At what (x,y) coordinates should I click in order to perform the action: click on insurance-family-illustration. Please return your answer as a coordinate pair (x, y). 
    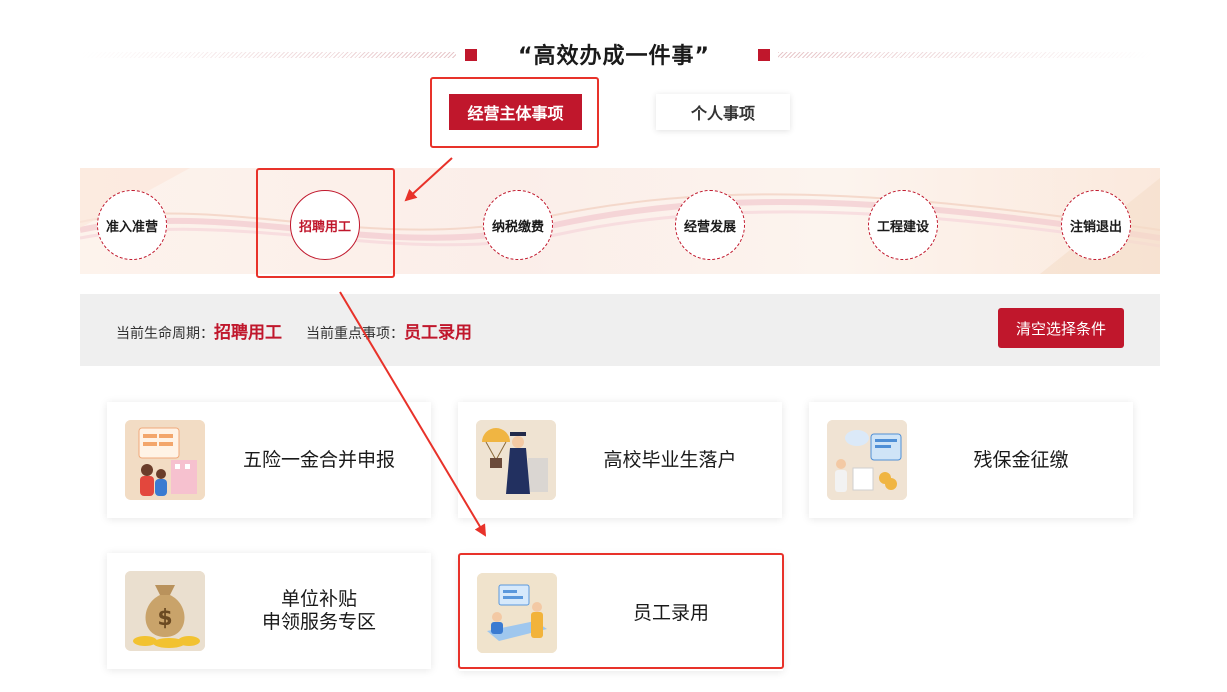
    Looking at the image, I should click on (165, 460).